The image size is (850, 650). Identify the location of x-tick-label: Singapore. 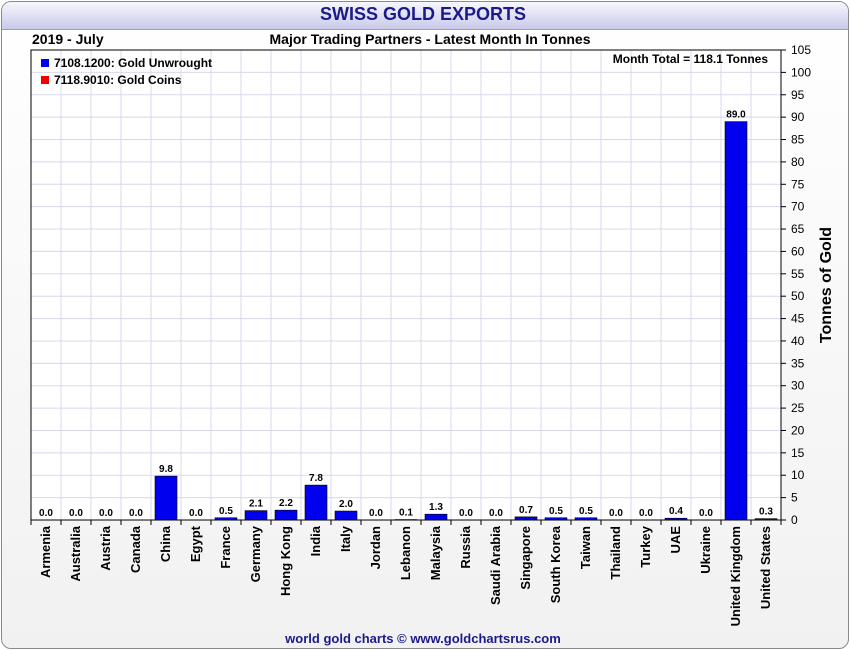
(525, 558).